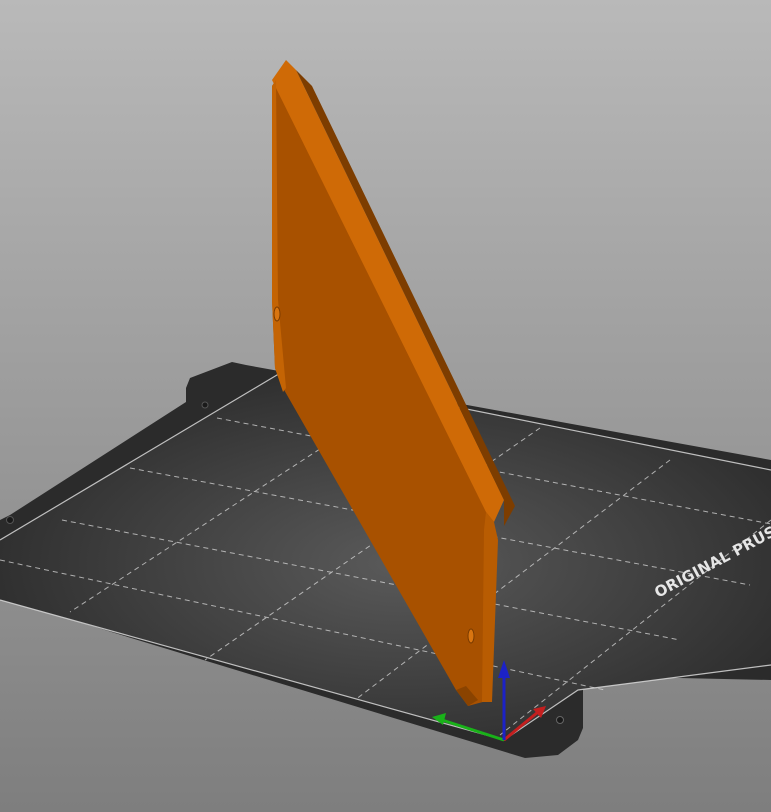 The image size is (771, 812). What do you see at coordinates (10, 520) in the screenshot?
I see `sheet-hole-left` at bounding box center [10, 520].